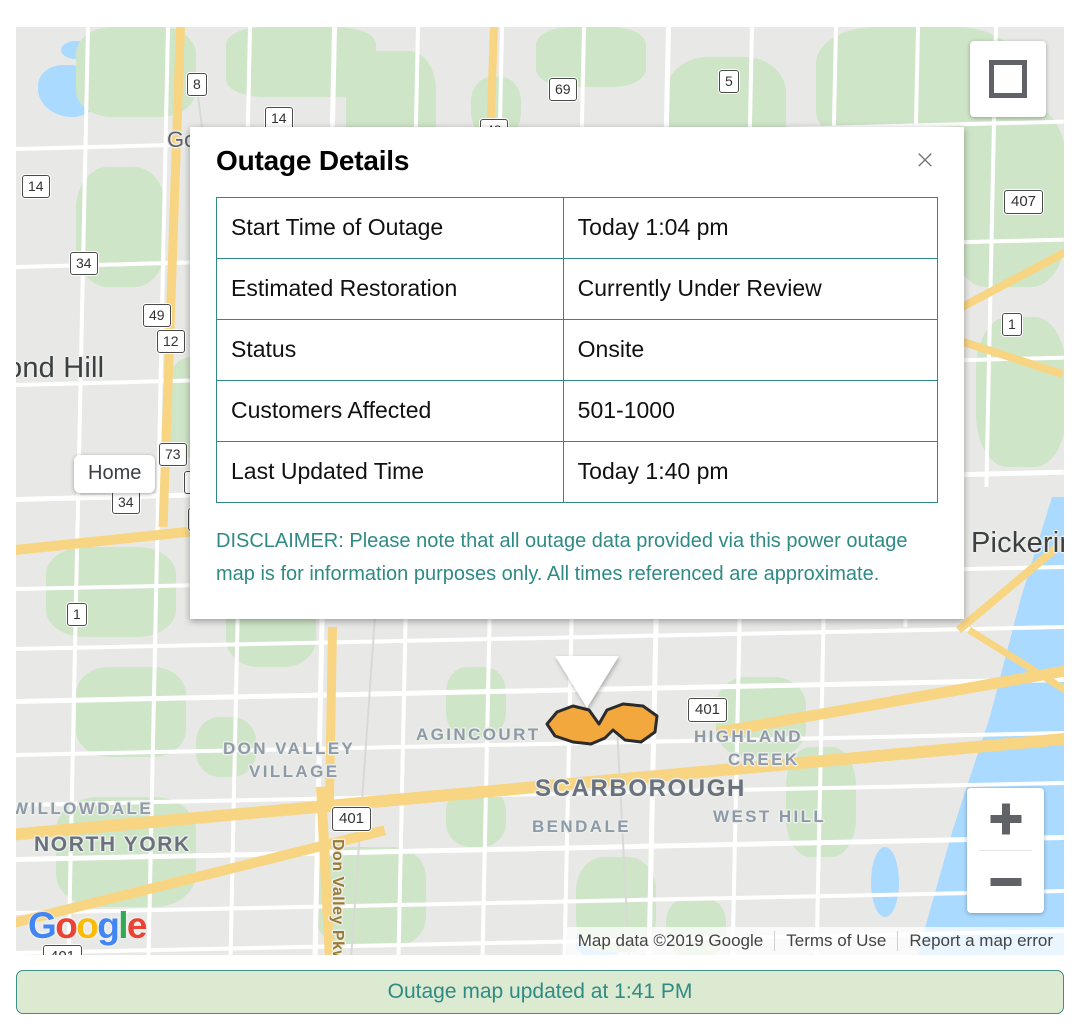 This screenshot has height=1030, width=1080. What do you see at coordinates (313, 160) in the screenshot?
I see `popup-title: Outage Details` at bounding box center [313, 160].